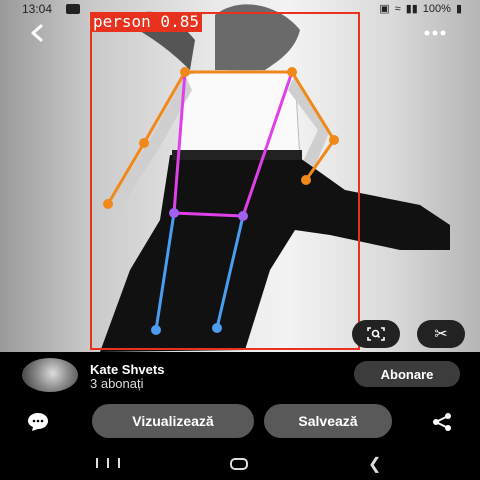 This screenshot has width=480, height=480. I want to click on battery-icon: ▮, so click(458, 9).